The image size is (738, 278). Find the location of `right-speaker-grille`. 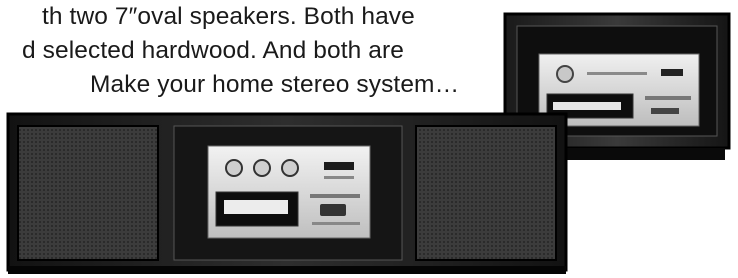

right-speaker-grille is located at coordinates (486, 193).